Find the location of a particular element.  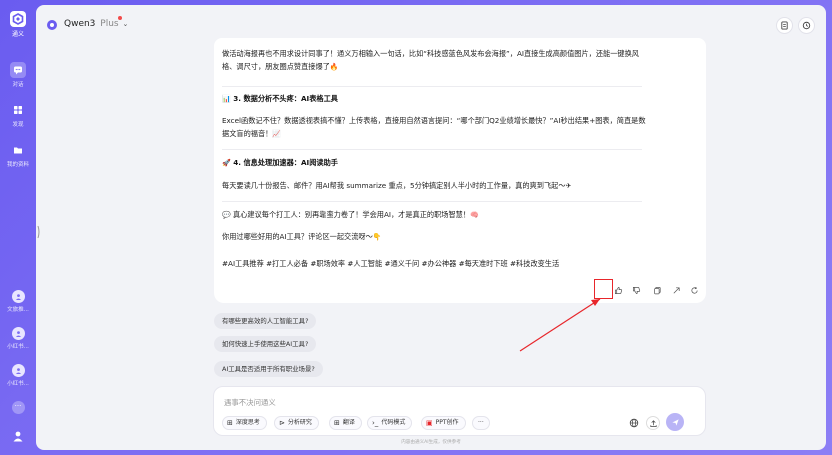

graph-icon: 📈 is located at coordinates (277, 134).